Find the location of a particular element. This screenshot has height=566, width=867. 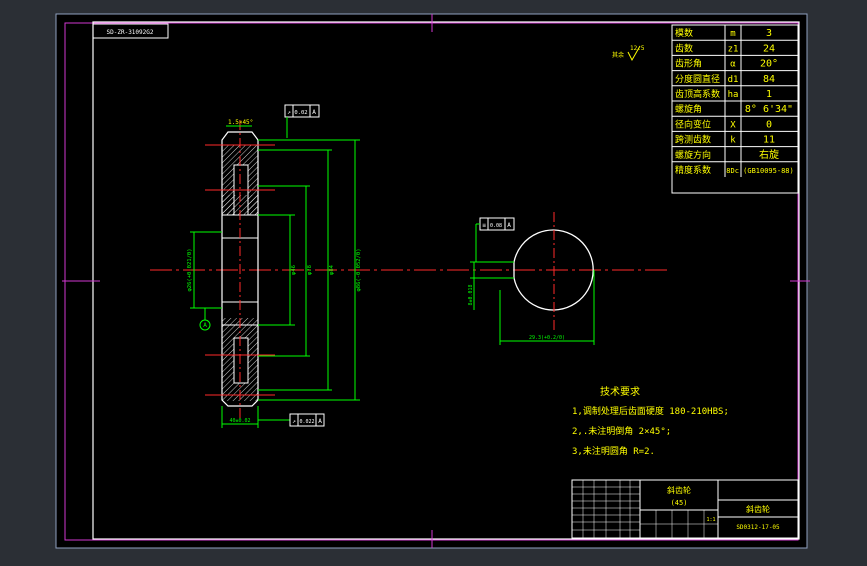

dim-bore-diameter: φ26(+0.021/0) is located at coordinates (190, 269).